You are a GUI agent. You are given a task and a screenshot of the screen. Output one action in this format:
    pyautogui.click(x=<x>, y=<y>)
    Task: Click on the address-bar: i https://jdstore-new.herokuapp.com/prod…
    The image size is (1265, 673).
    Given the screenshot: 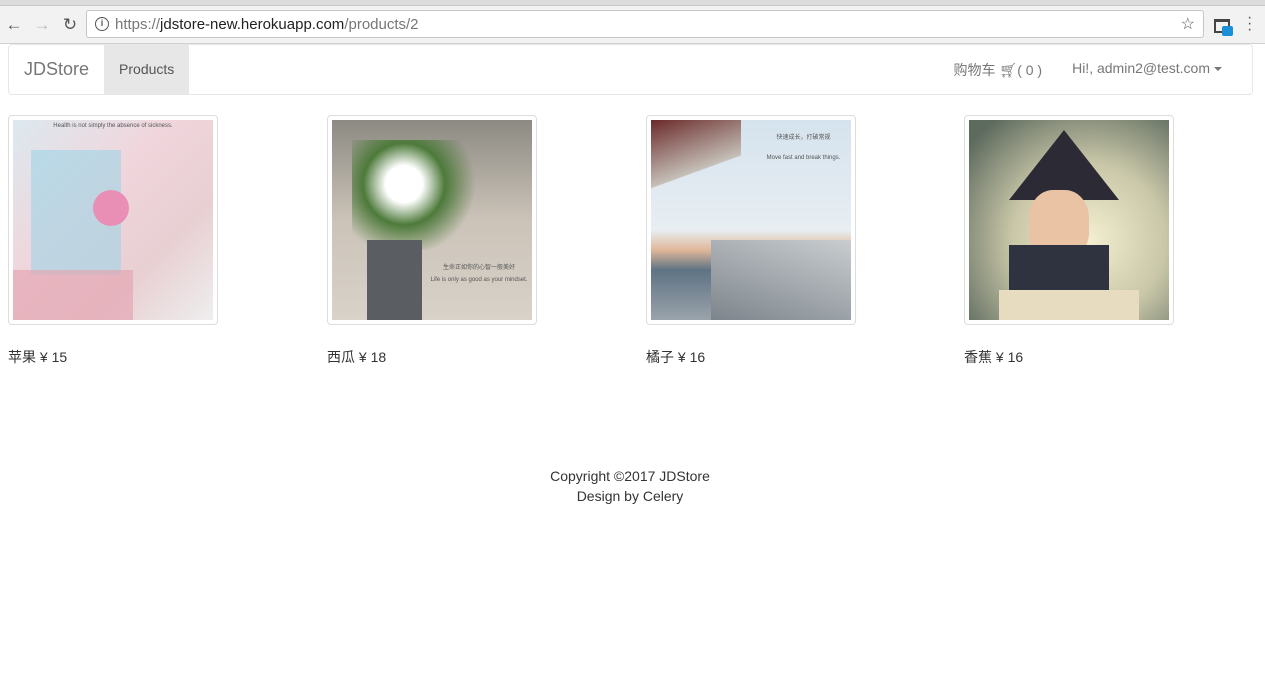 What is the action you would take?
    pyautogui.click(x=645, y=24)
    